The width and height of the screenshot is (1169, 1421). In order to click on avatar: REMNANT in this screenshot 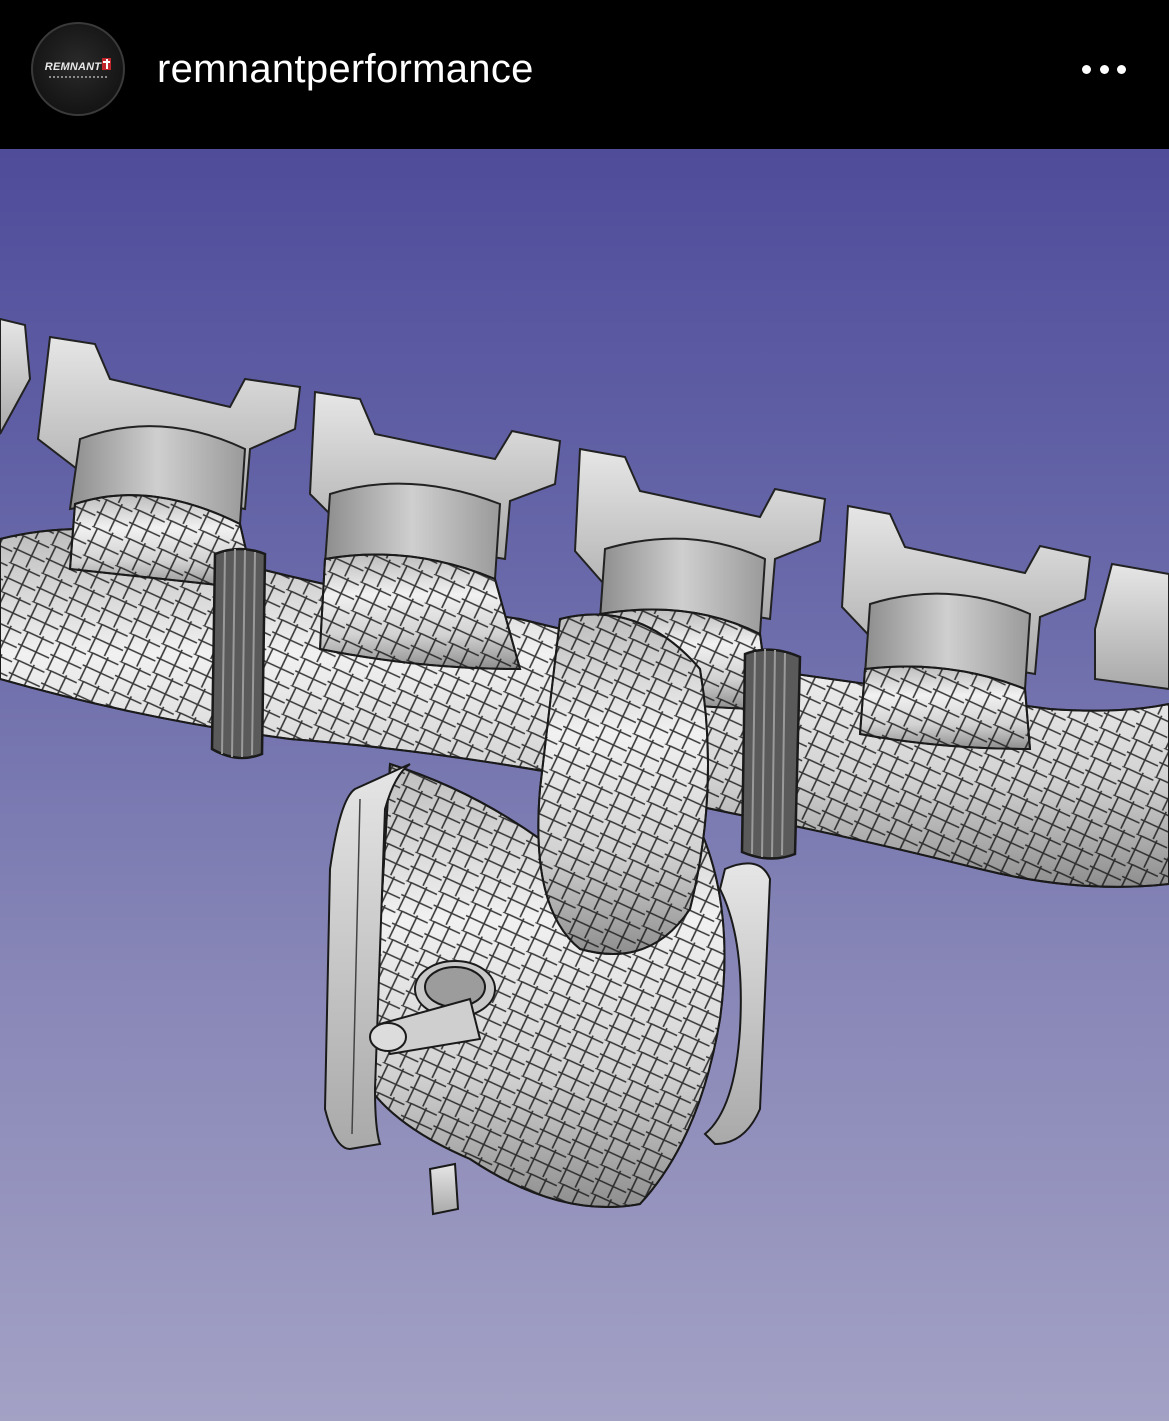, I will do `click(78, 69)`.